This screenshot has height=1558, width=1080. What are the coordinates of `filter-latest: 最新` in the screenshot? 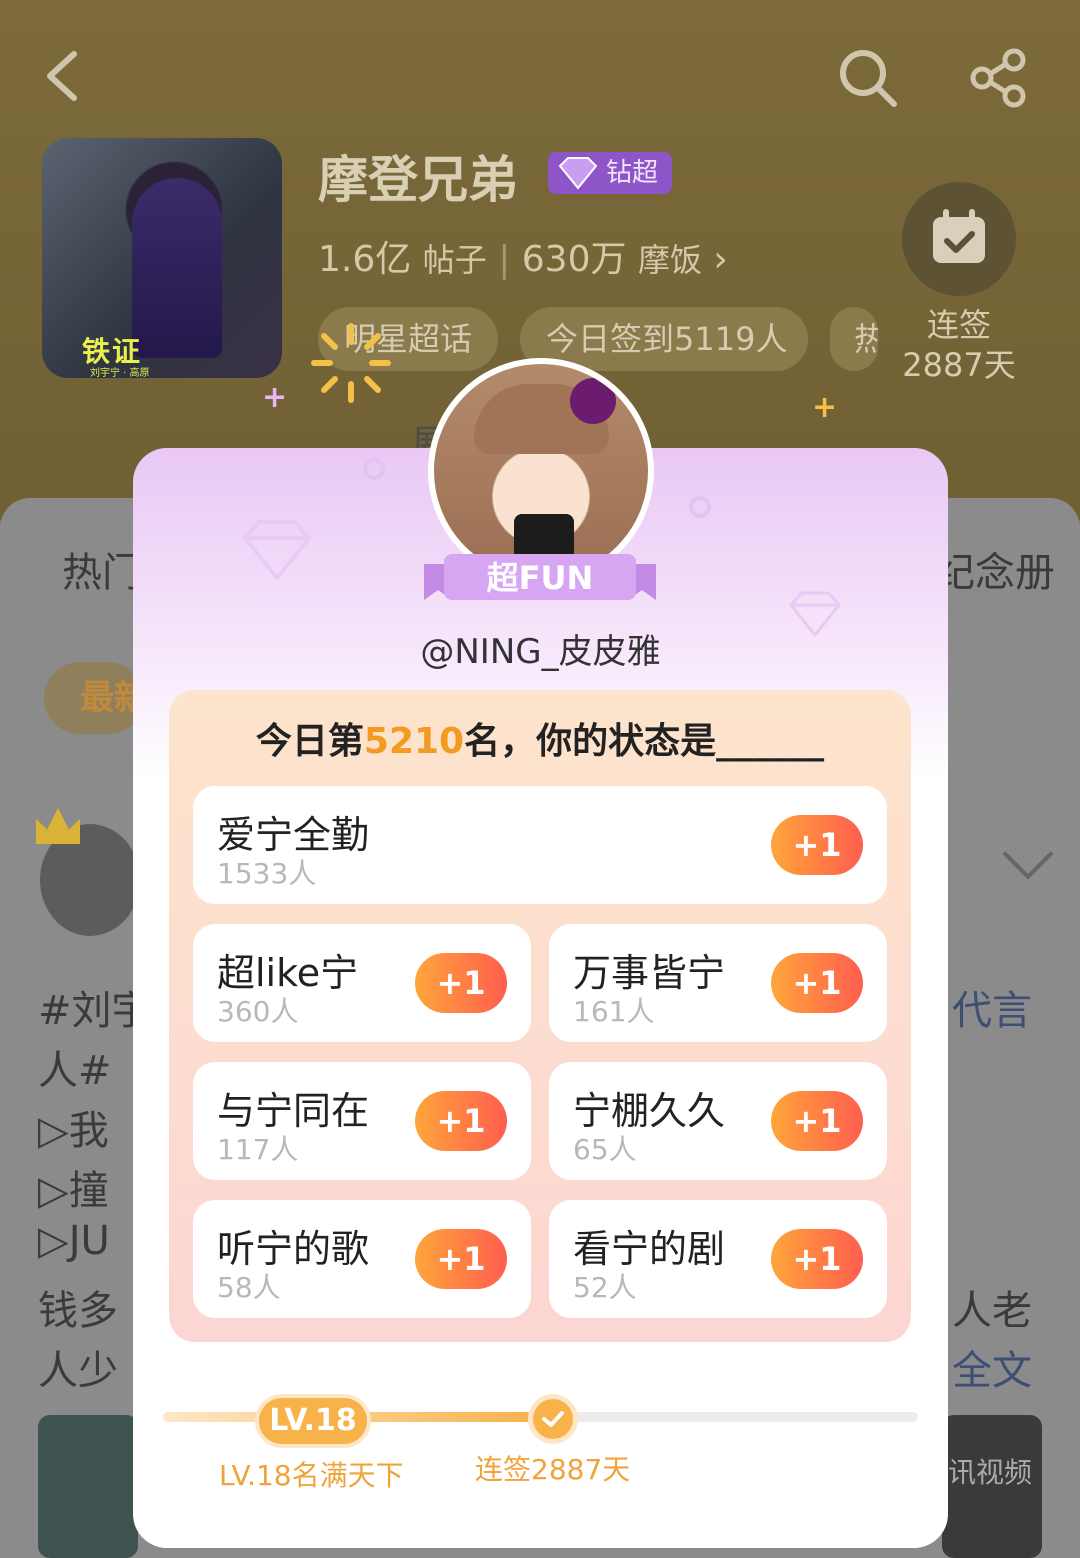 It's located at (96, 698).